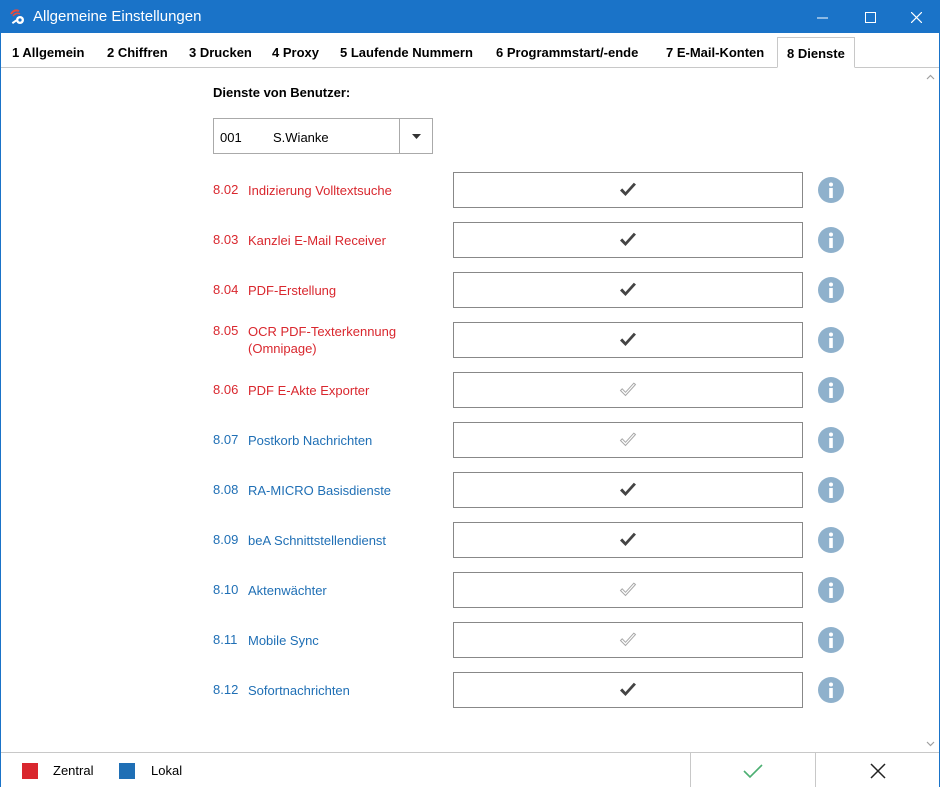 This screenshot has height=787, width=940. Describe the element at coordinates (451, 490) in the screenshot. I see `service-row: 8.08 RA-MICRO Basisdienste` at that location.